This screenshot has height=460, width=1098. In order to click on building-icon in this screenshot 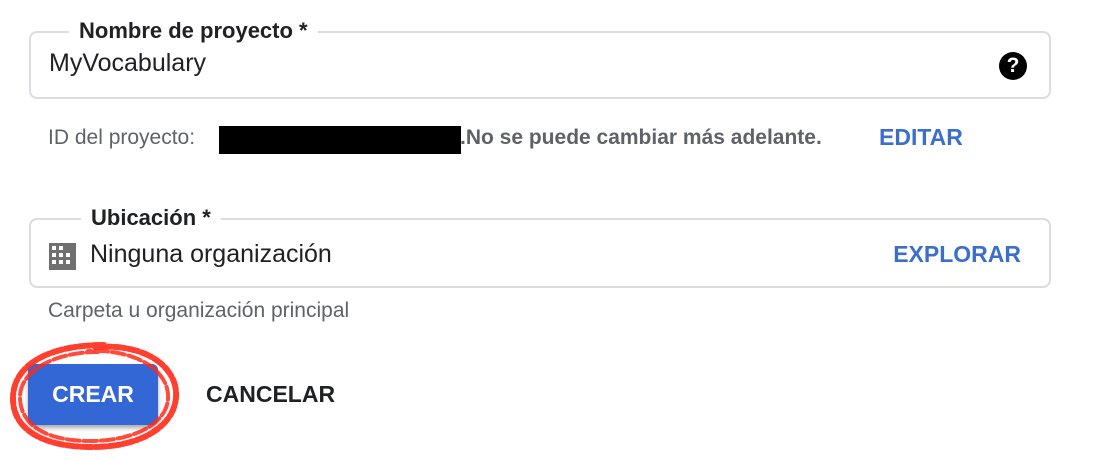, I will do `click(62, 256)`.